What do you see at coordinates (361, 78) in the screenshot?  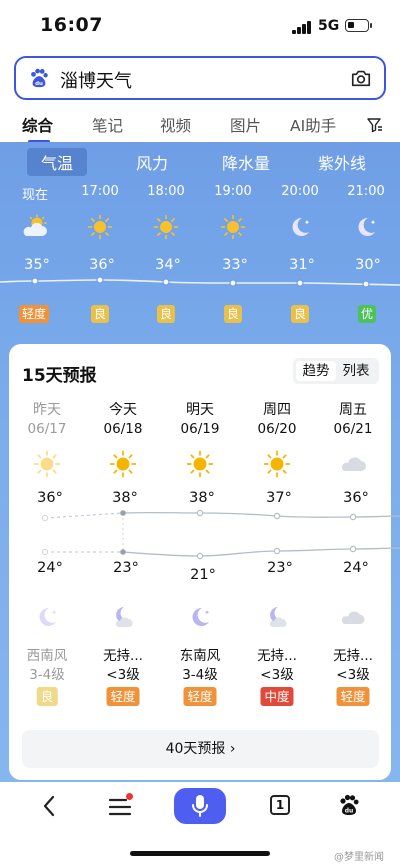 I see `camera-icon` at bounding box center [361, 78].